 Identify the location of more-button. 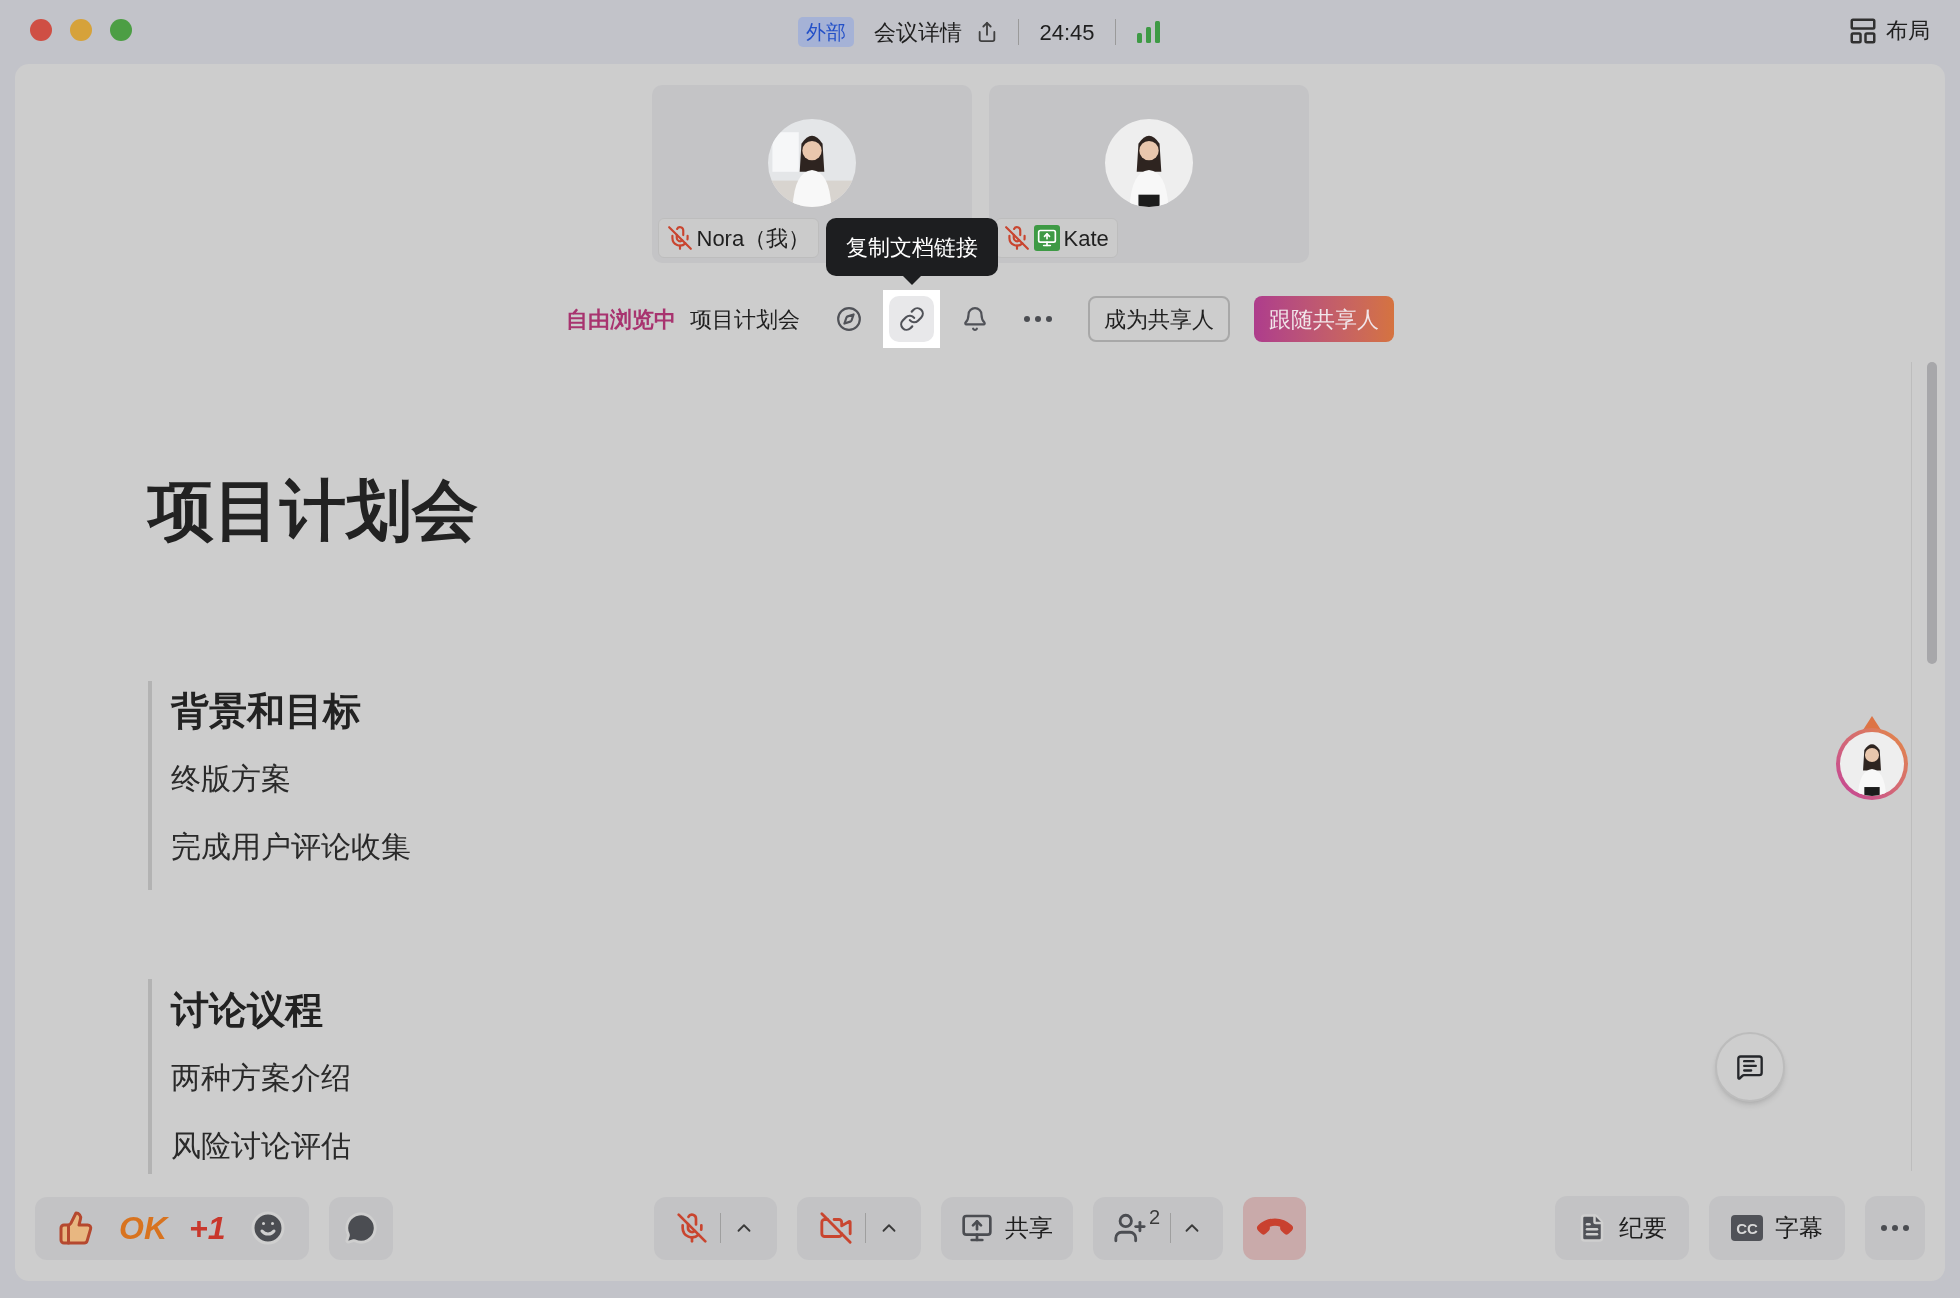
(1895, 1228).